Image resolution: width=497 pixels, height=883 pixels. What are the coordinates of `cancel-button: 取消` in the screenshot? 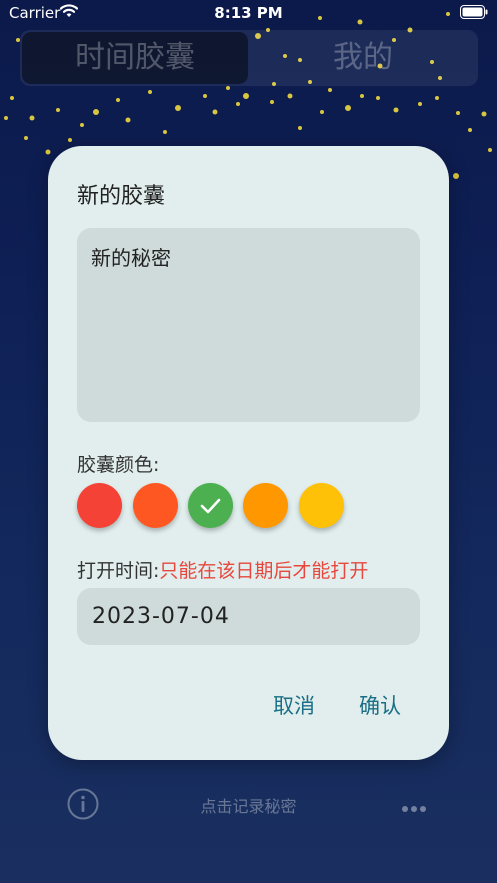 It's located at (294, 705).